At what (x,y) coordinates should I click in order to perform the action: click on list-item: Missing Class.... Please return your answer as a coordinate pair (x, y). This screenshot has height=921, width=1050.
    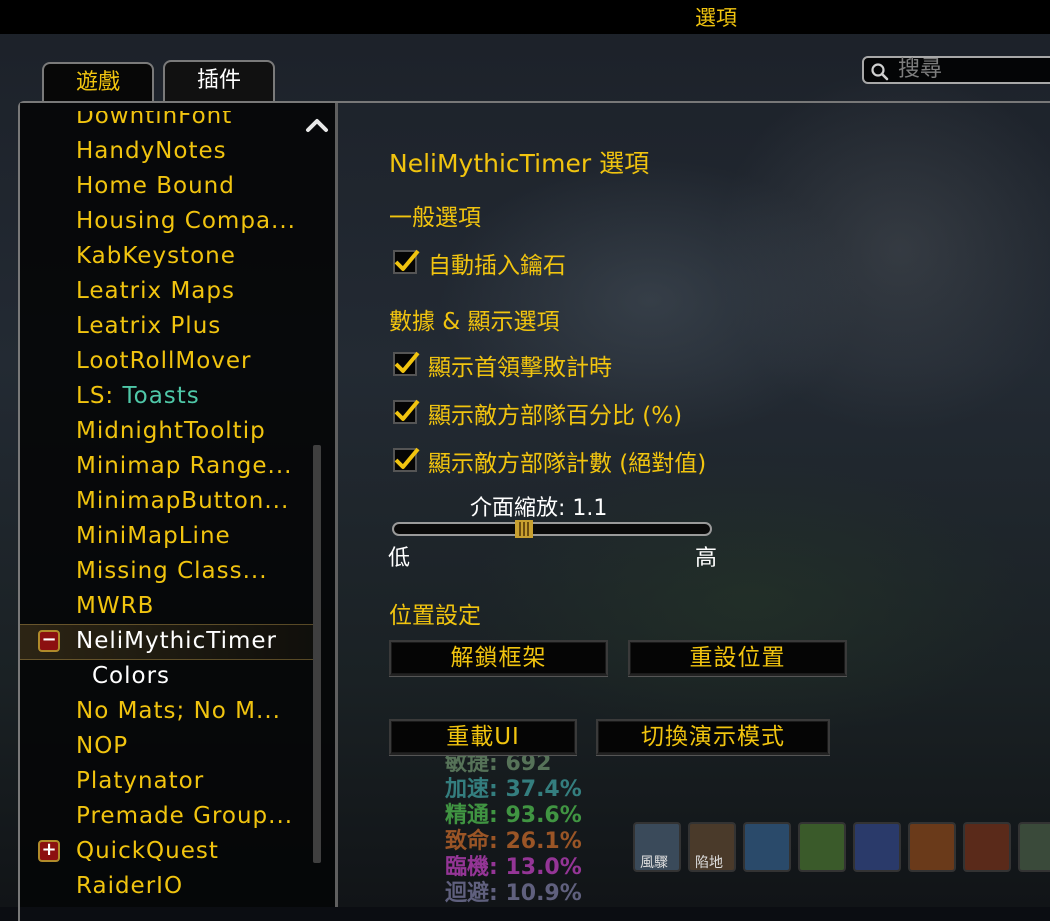
    Looking at the image, I should click on (172, 571).